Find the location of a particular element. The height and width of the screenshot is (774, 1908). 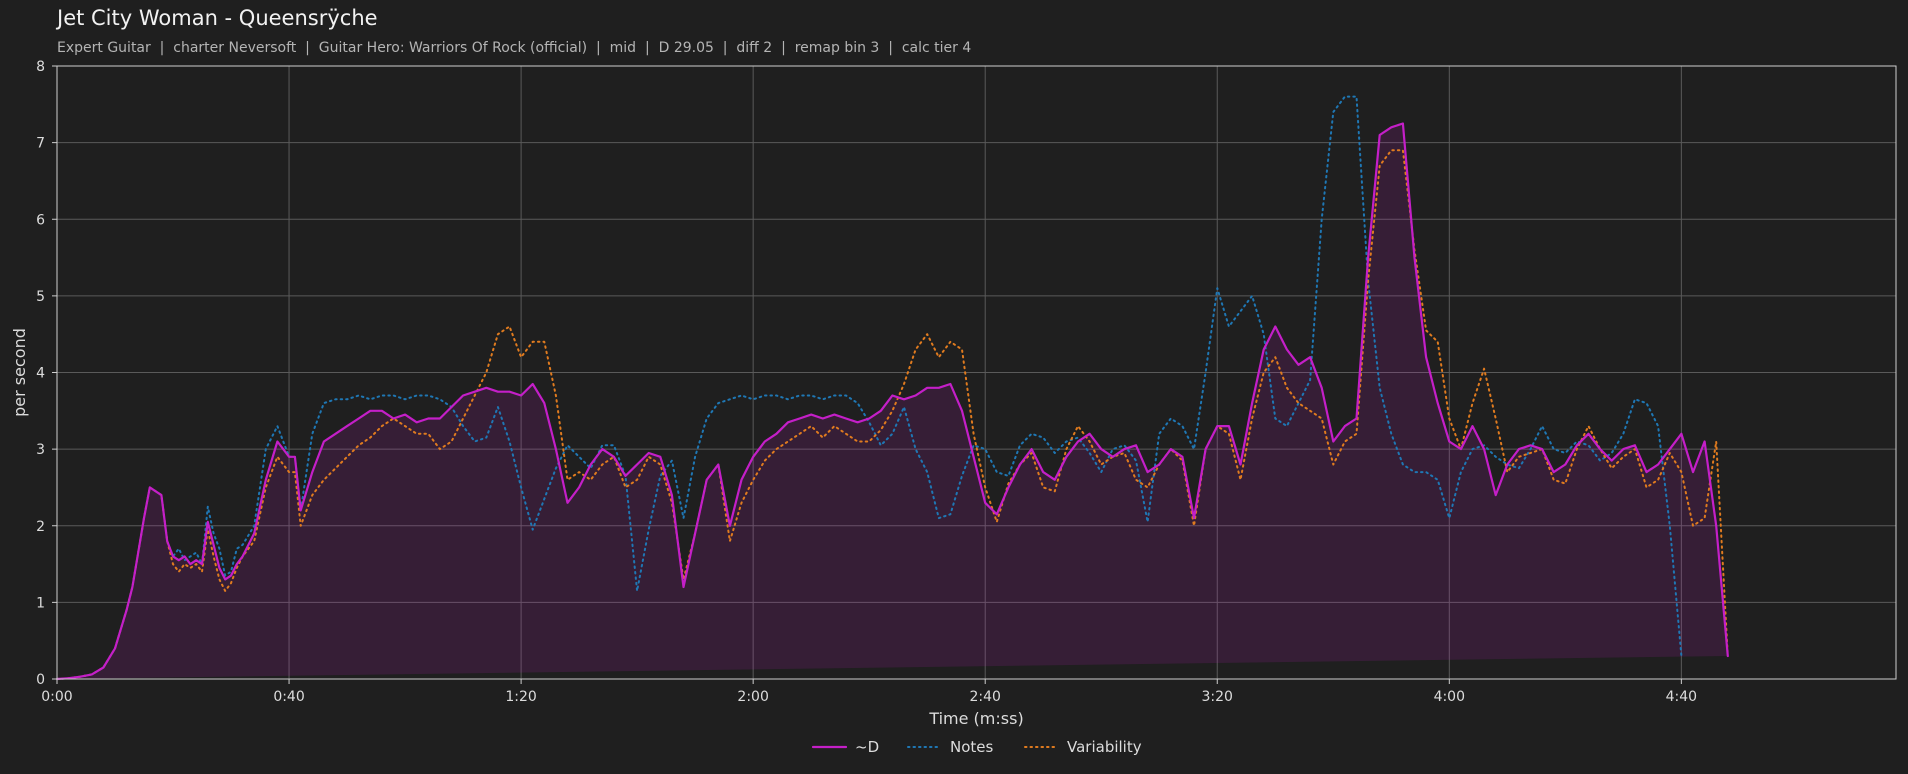

y-tick-label: 2 is located at coordinates (40, 527).